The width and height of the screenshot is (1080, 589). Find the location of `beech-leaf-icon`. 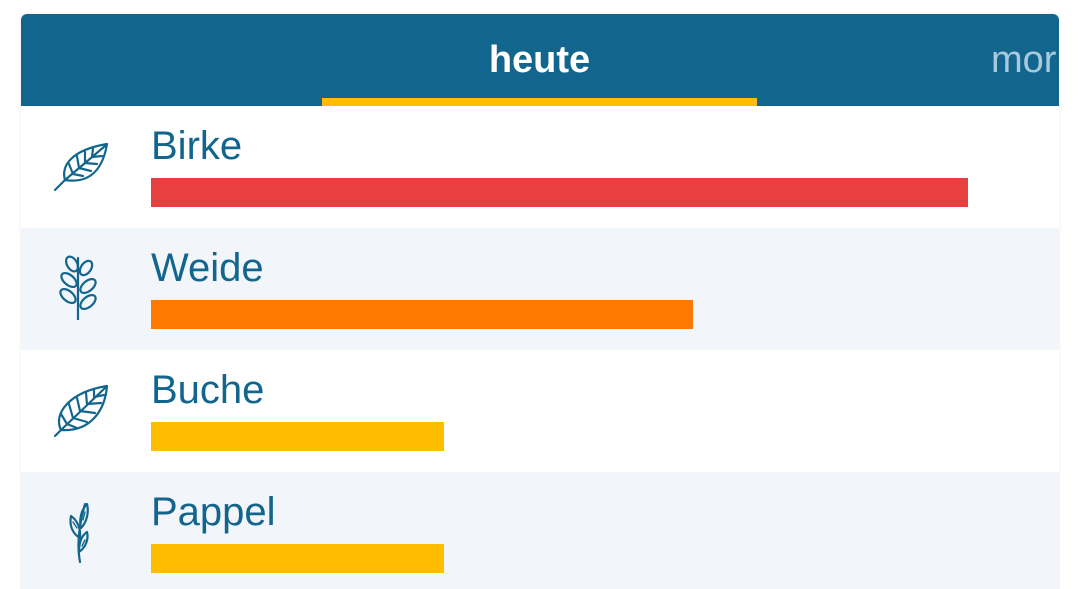

beech-leaf-icon is located at coordinates (80, 409).